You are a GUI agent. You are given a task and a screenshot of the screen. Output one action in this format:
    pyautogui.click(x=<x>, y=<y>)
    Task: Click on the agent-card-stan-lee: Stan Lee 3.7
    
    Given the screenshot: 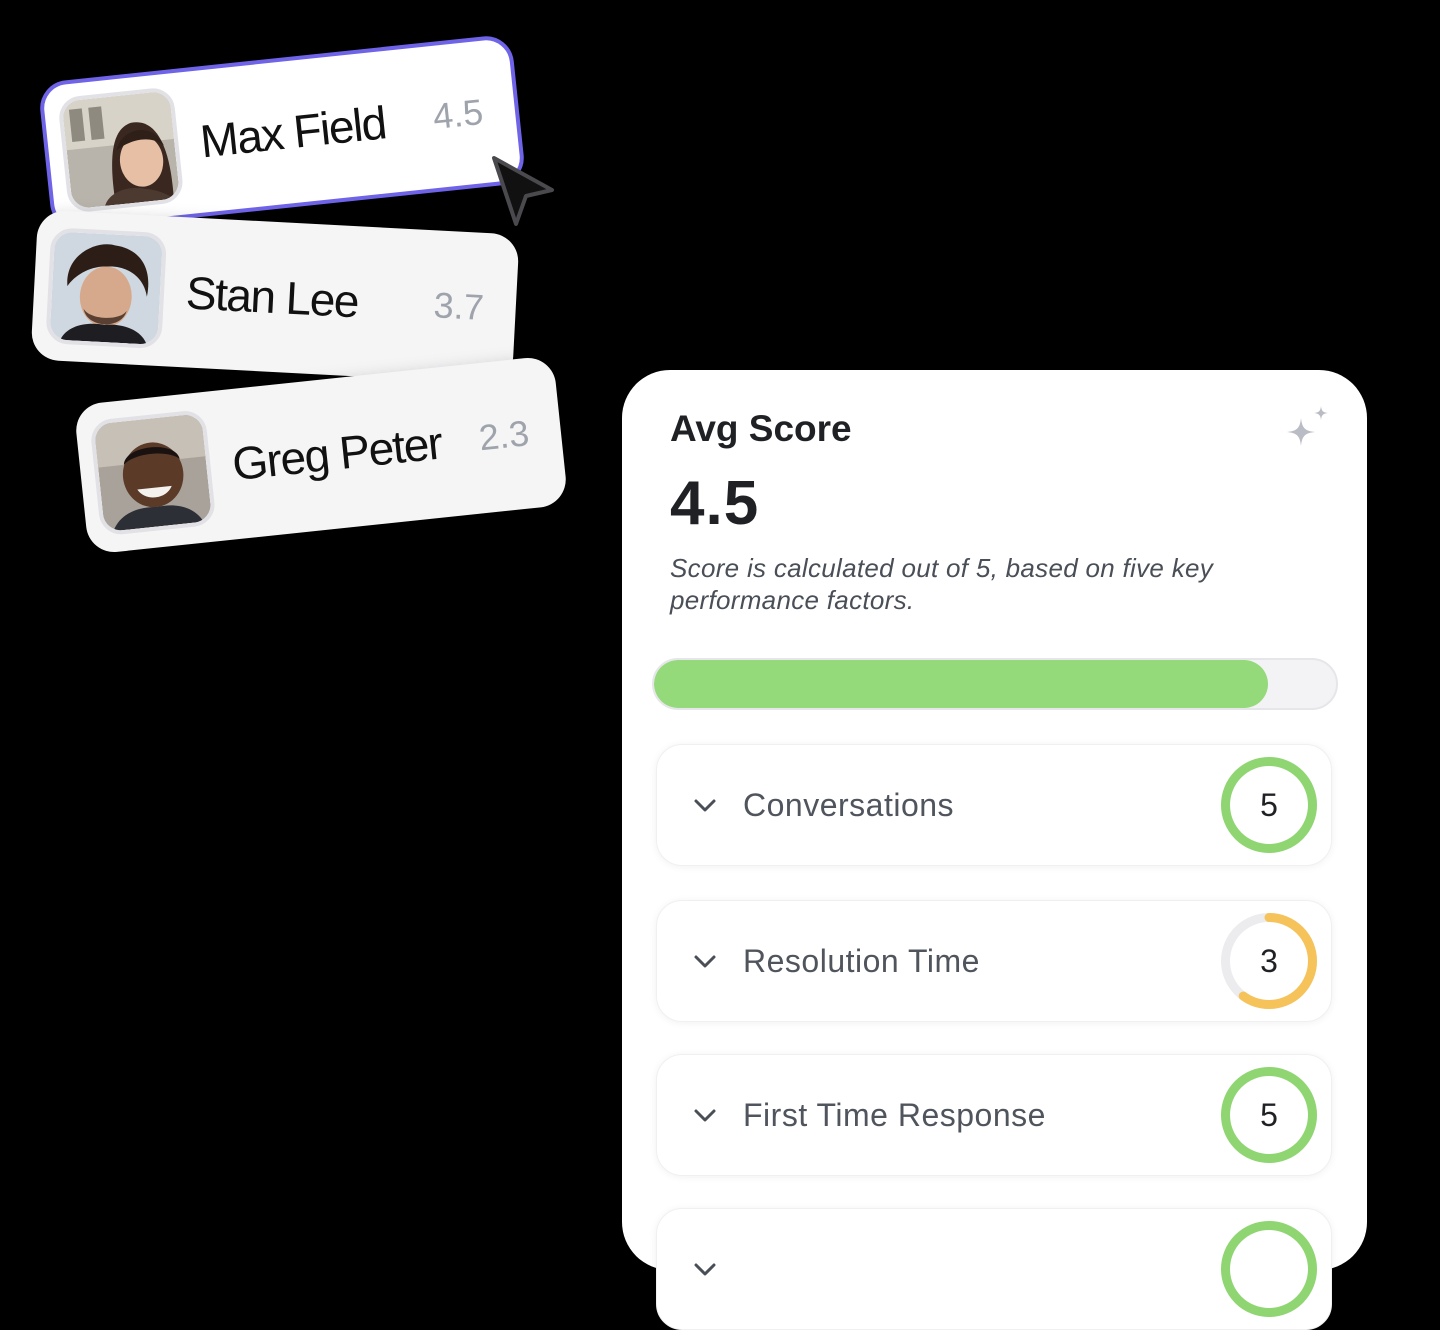 What is the action you would take?
    pyautogui.click(x=275, y=297)
    